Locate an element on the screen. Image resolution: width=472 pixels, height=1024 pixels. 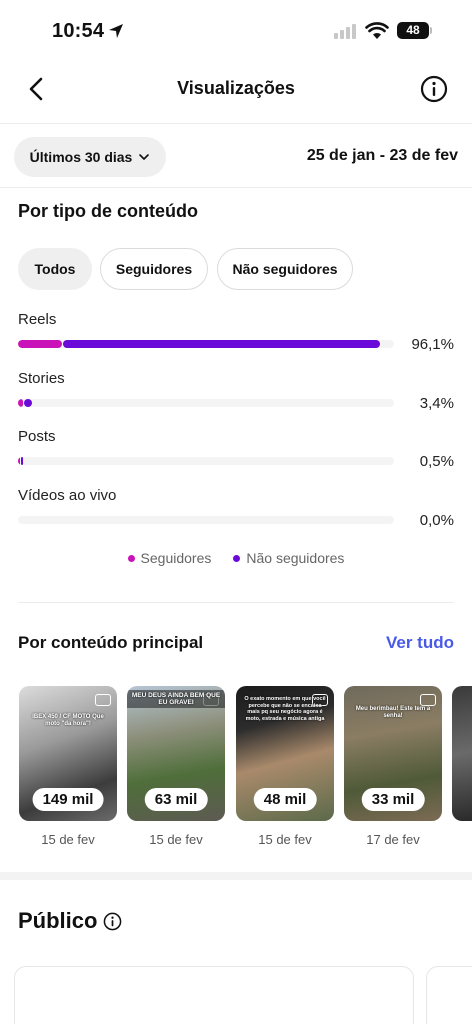
battery-indicator: 48 is located at coordinates (413, 30).